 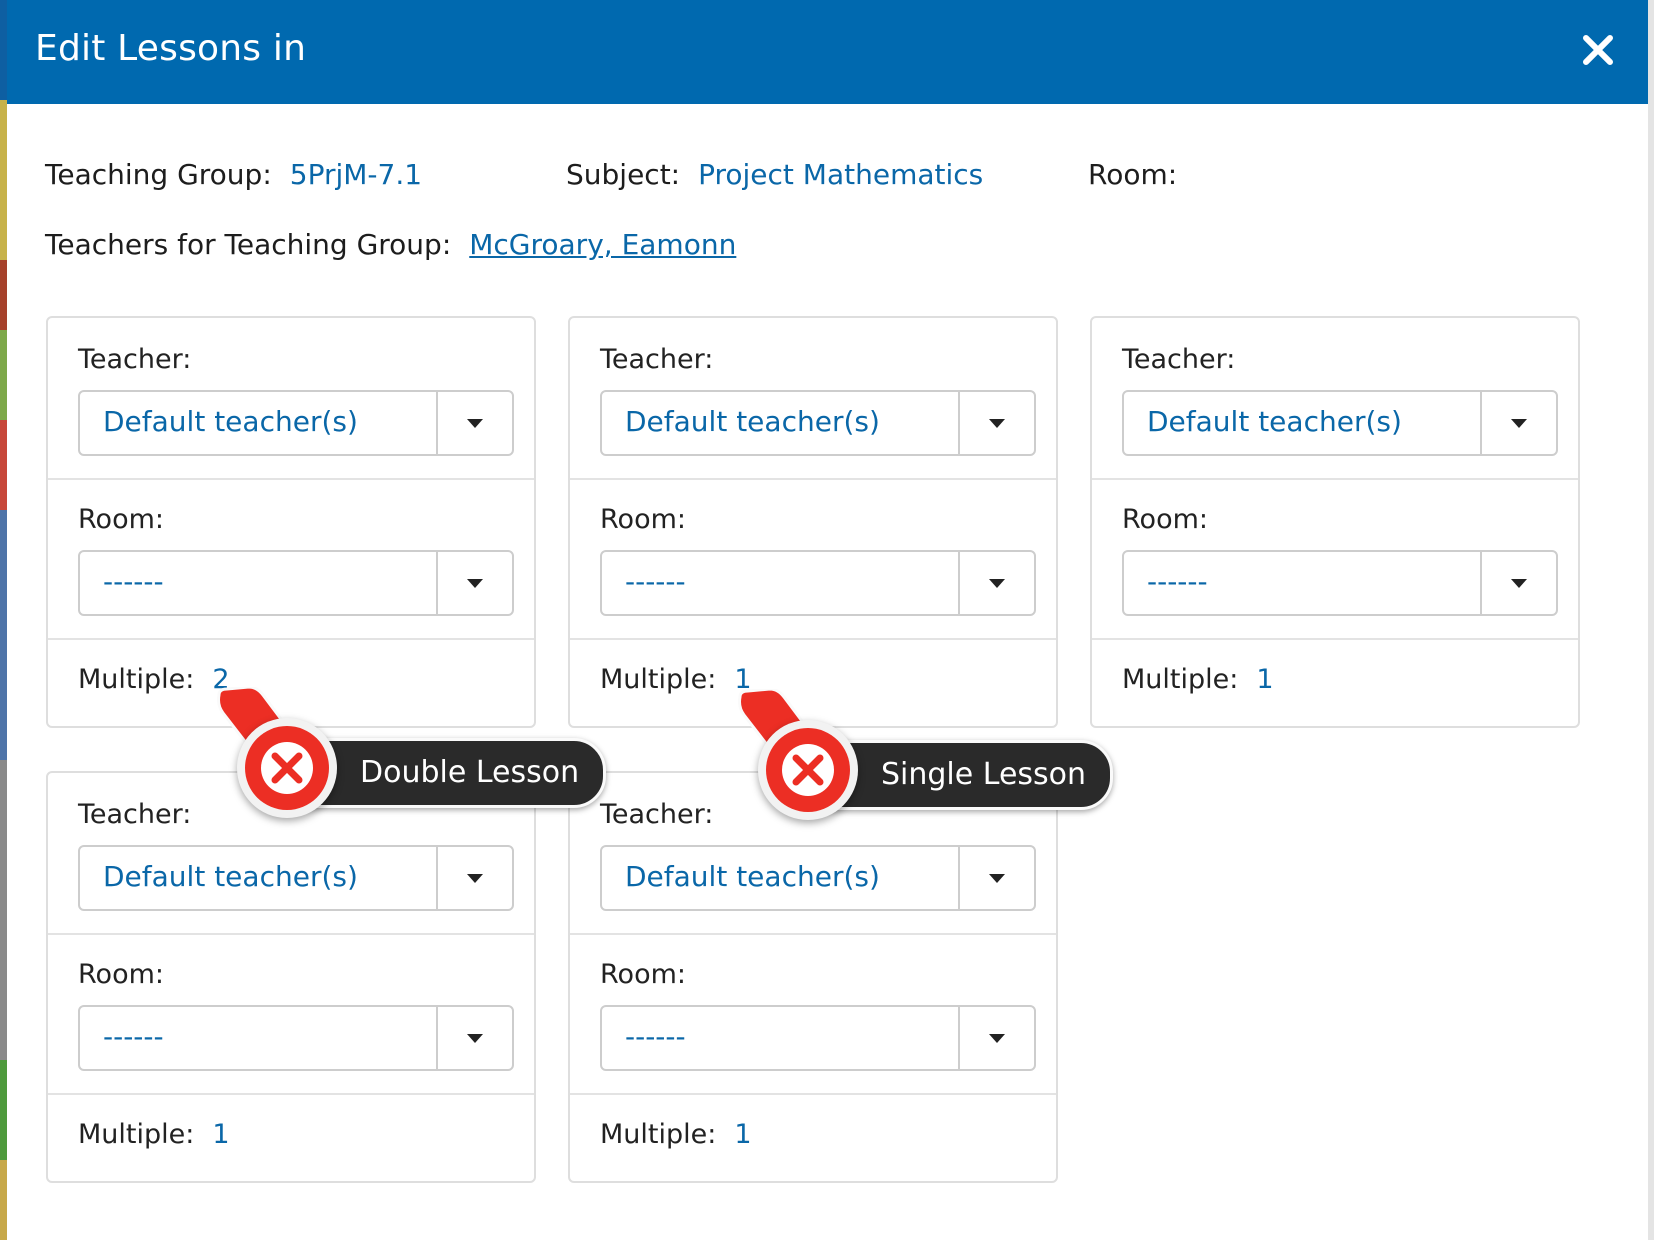 I want to click on subject-label: Subject:, so click(x=623, y=174).